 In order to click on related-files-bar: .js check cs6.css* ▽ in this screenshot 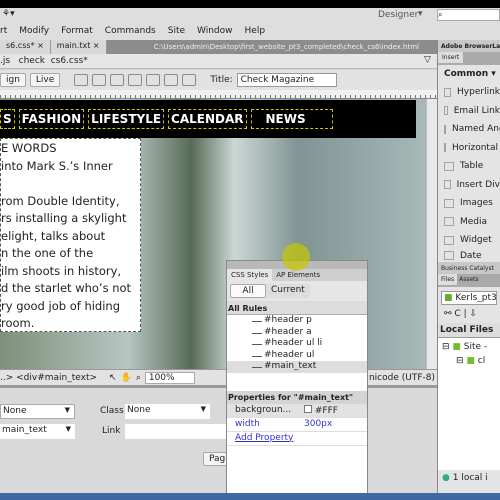, I will do `click(218, 61)`.